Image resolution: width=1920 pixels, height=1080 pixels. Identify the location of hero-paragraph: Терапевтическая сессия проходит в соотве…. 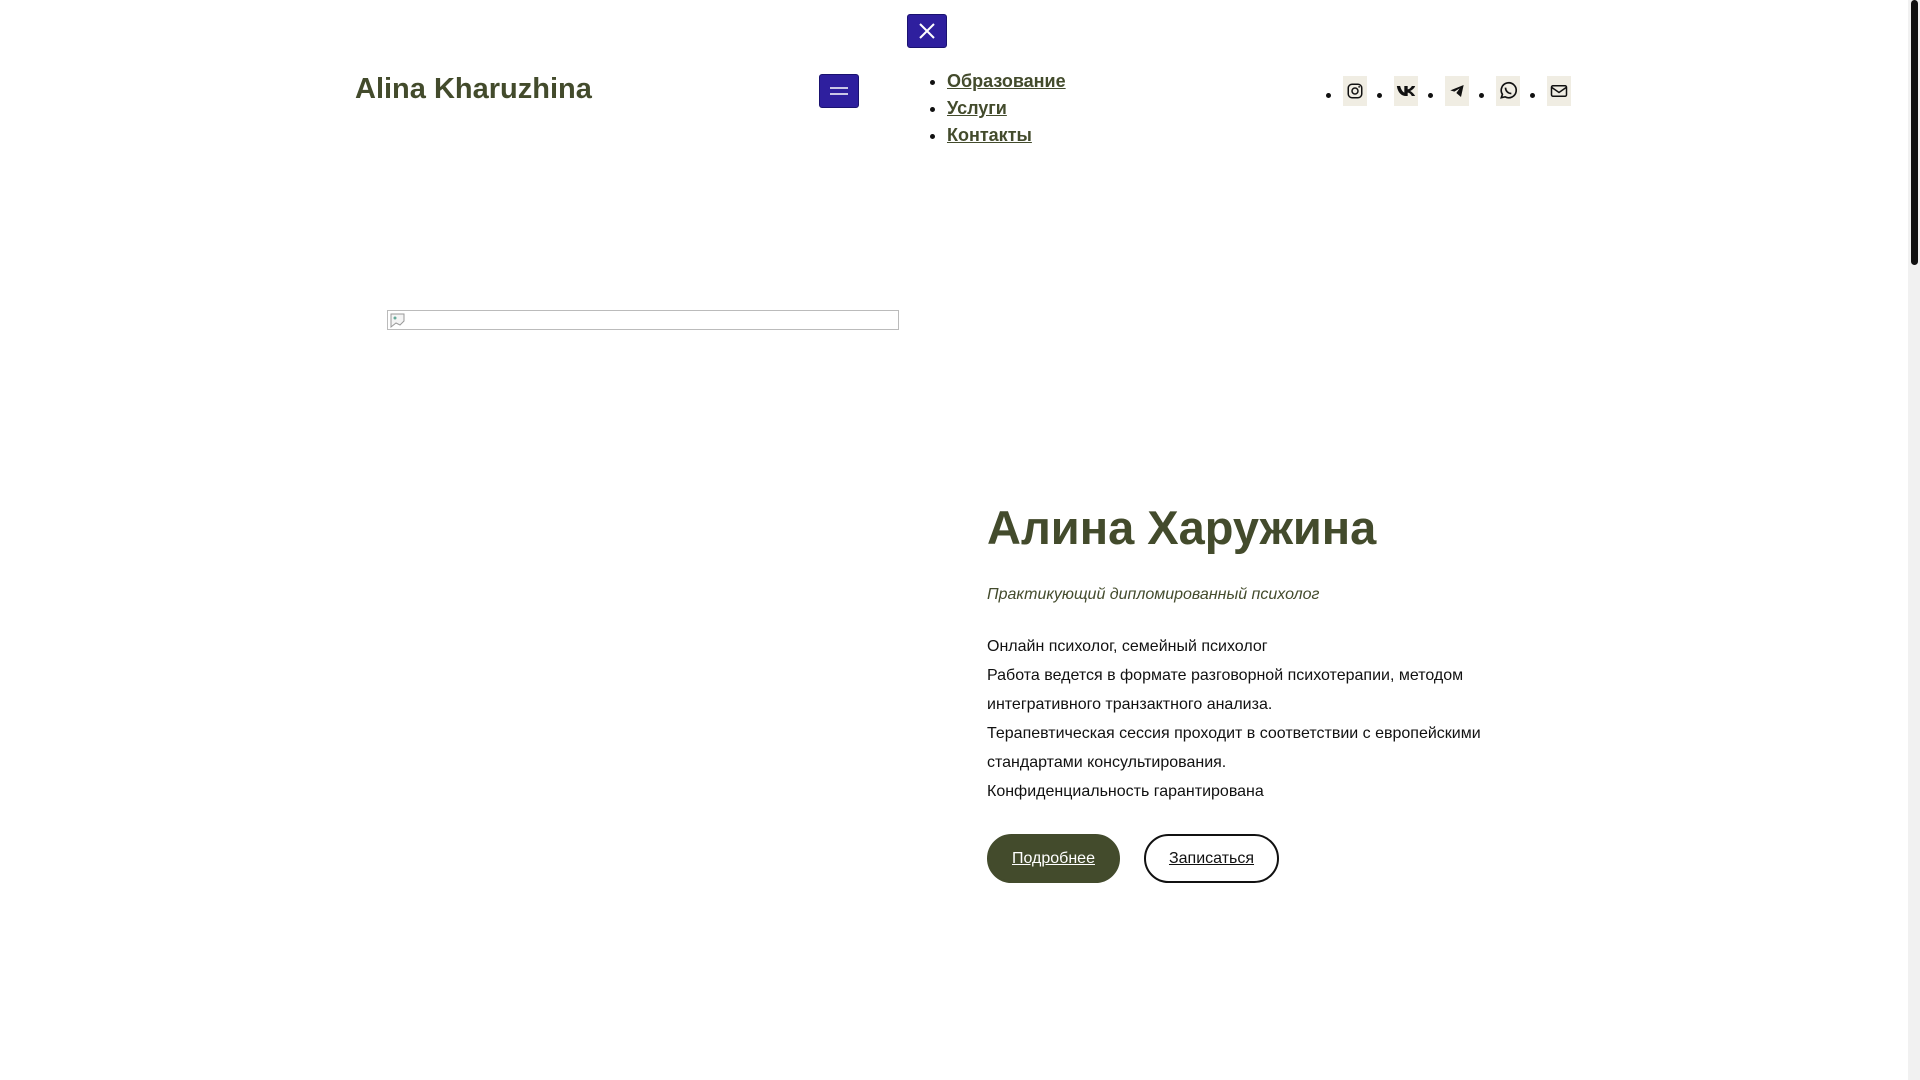
(1234, 748).